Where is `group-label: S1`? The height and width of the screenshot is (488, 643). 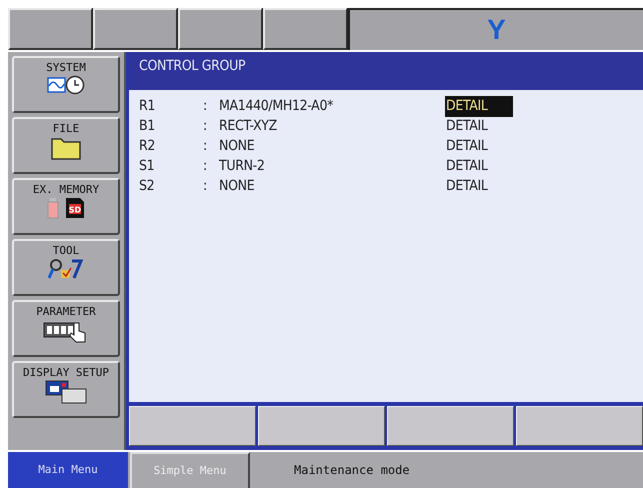 group-label: S1 is located at coordinates (147, 166).